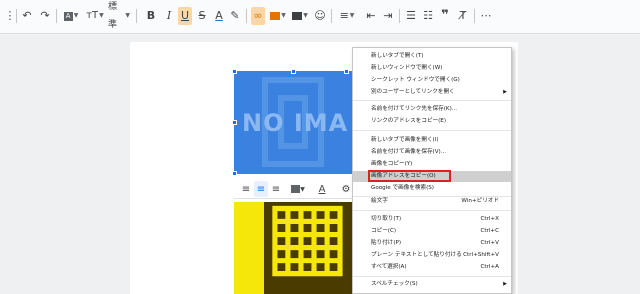 Image resolution: width=640 pixels, height=294 pixels. What do you see at coordinates (384, 231) in the screenshot?
I see `menu-item-label: コピー(C)` at bounding box center [384, 231].